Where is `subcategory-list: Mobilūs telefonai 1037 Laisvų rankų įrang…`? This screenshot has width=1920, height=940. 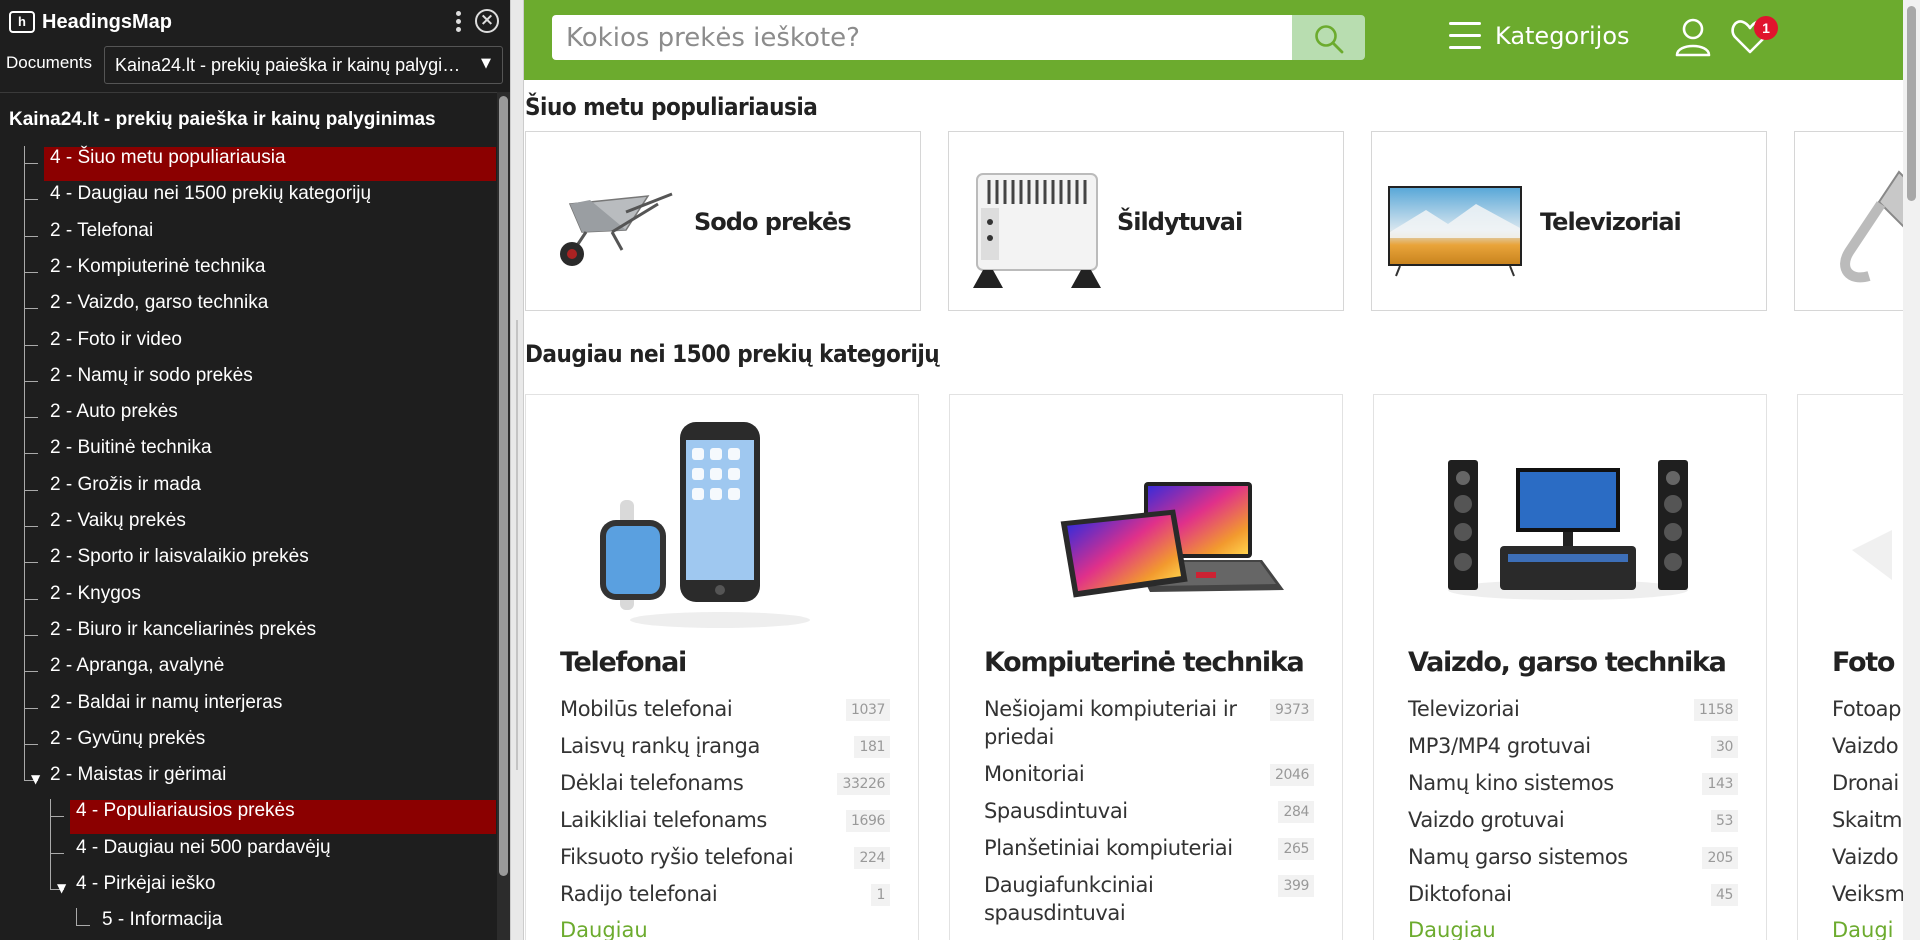 subcategory-list: Mobilūs telefonai 1037 Laisvų rankų įrang… is located at coordinates (725, 806).